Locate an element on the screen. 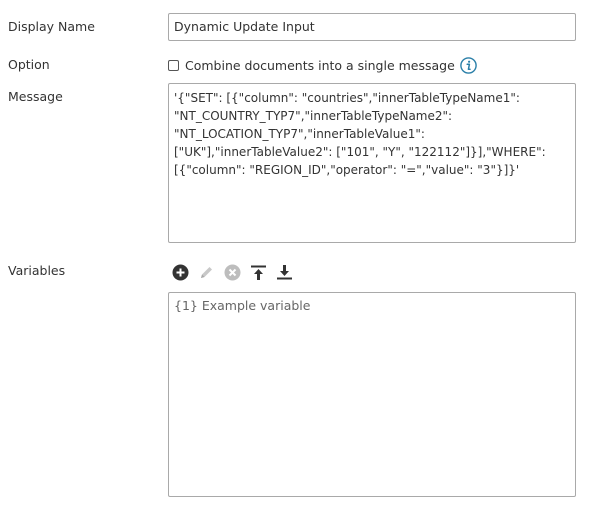 The image size is (596, 516). display-name-input: Dynamic Update Input is located at coordinates (372, 27).